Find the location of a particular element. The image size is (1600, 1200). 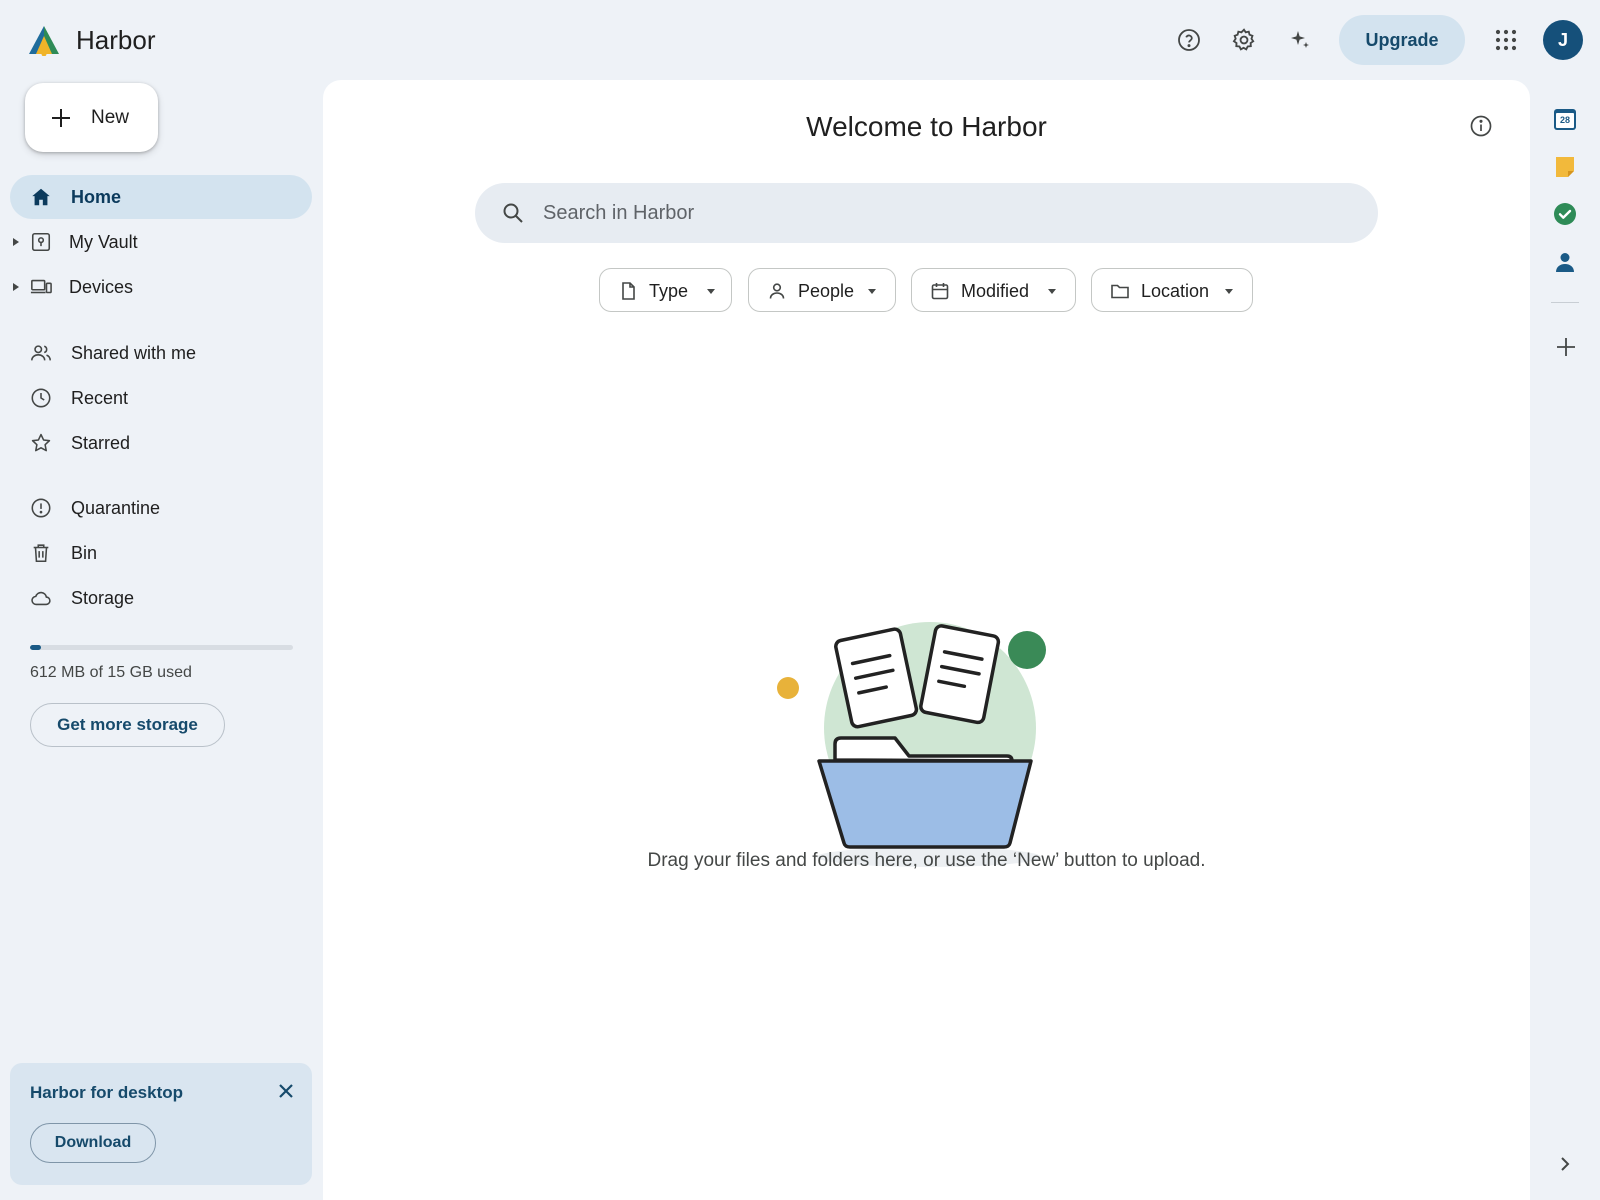

download-button: Download is located at coordinates (93, 1143).